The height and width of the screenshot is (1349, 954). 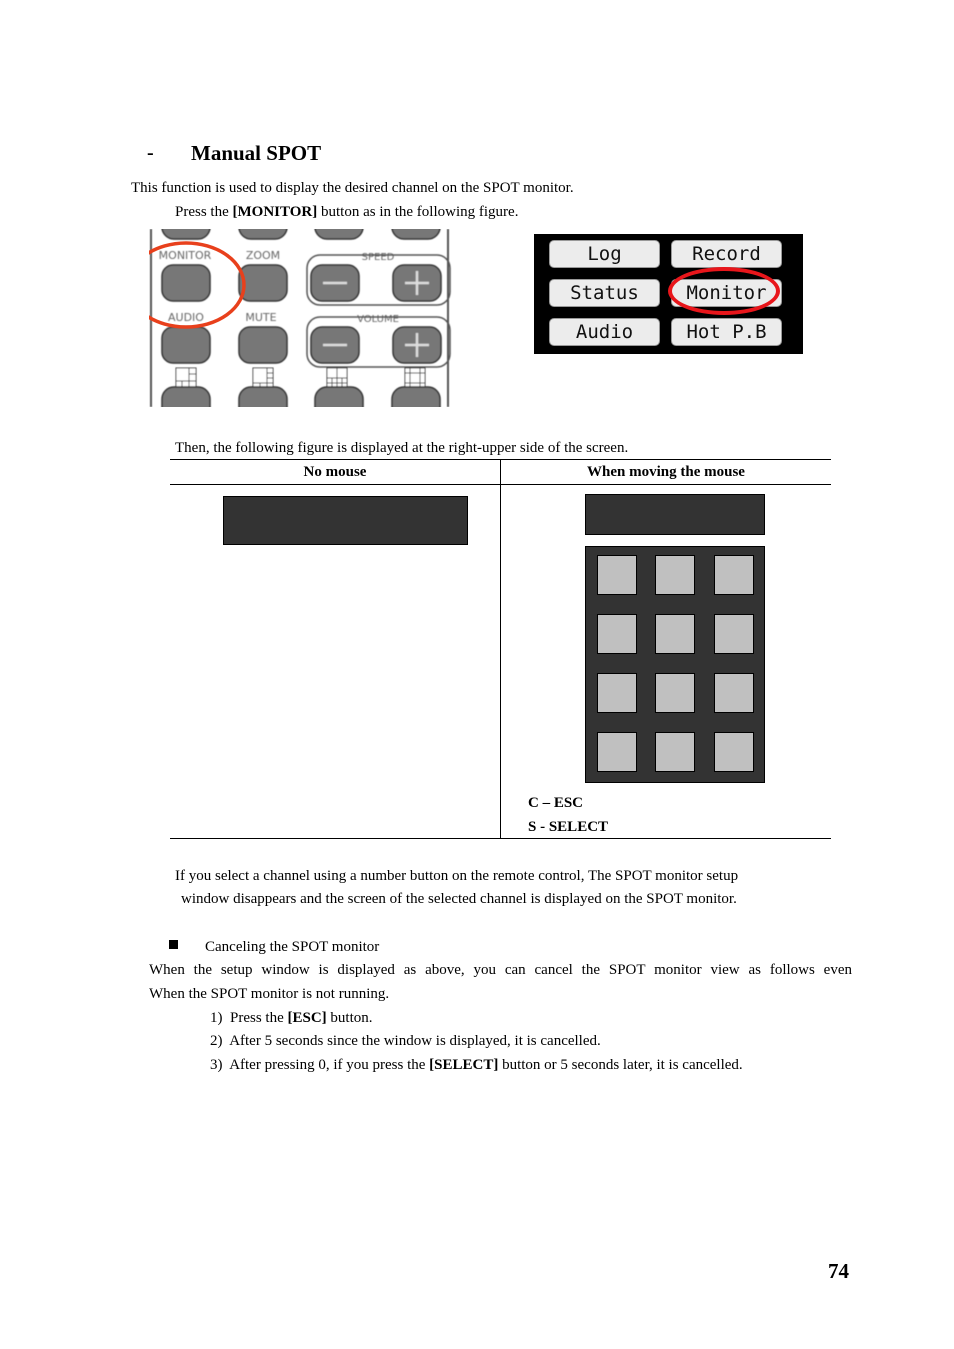 What do you see at coordinates (216, 1065) in the screenshot?
I see `step-number: 3)` at bounding box center [216, 1065].